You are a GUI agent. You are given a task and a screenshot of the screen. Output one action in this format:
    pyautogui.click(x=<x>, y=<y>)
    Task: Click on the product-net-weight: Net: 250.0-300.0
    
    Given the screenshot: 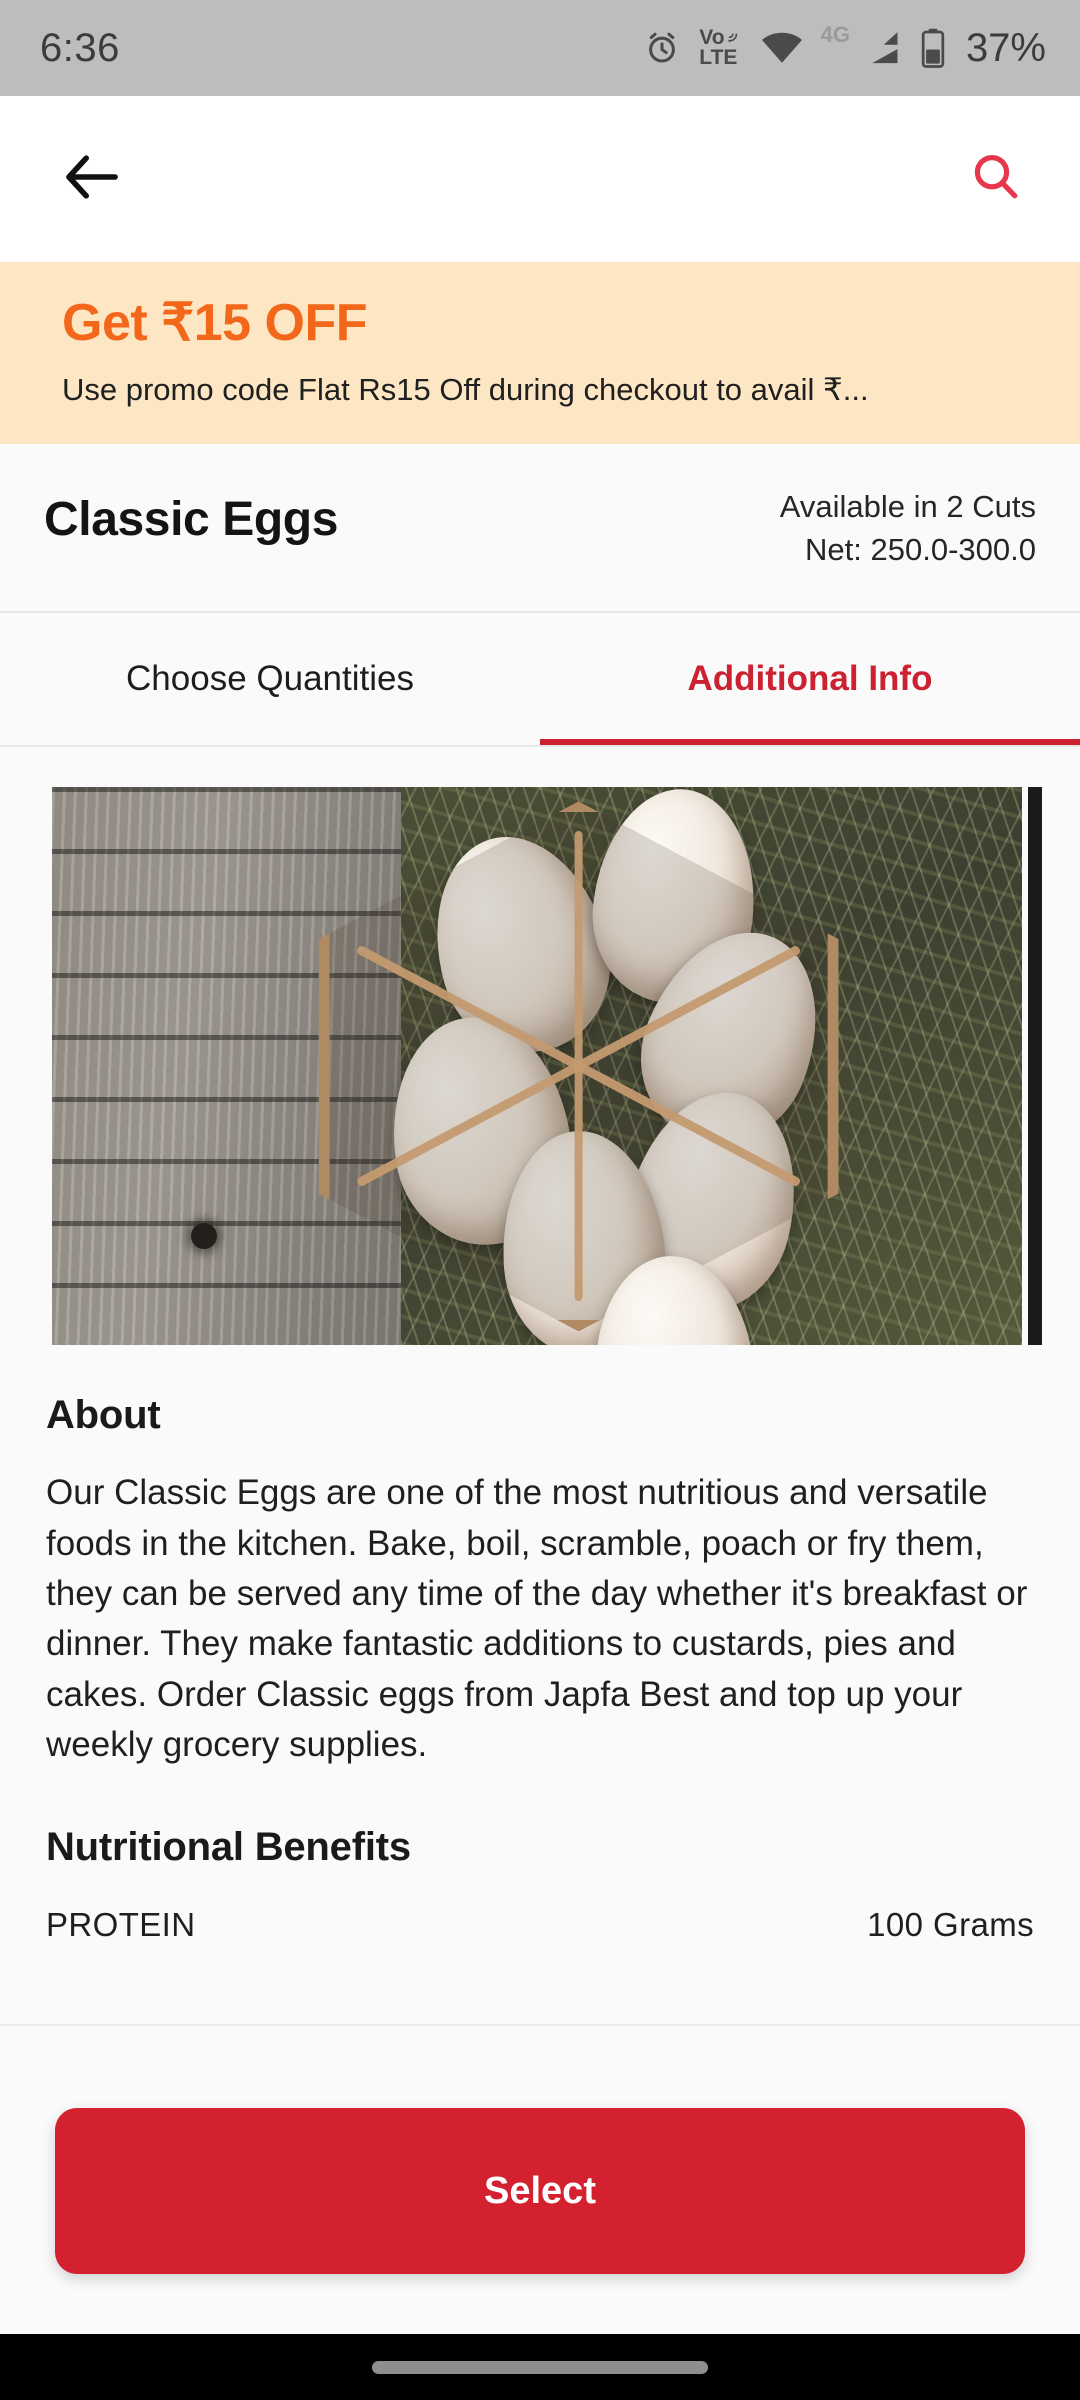 What is the action you would take?
    pyautogui.click(x=920, y=549)
    